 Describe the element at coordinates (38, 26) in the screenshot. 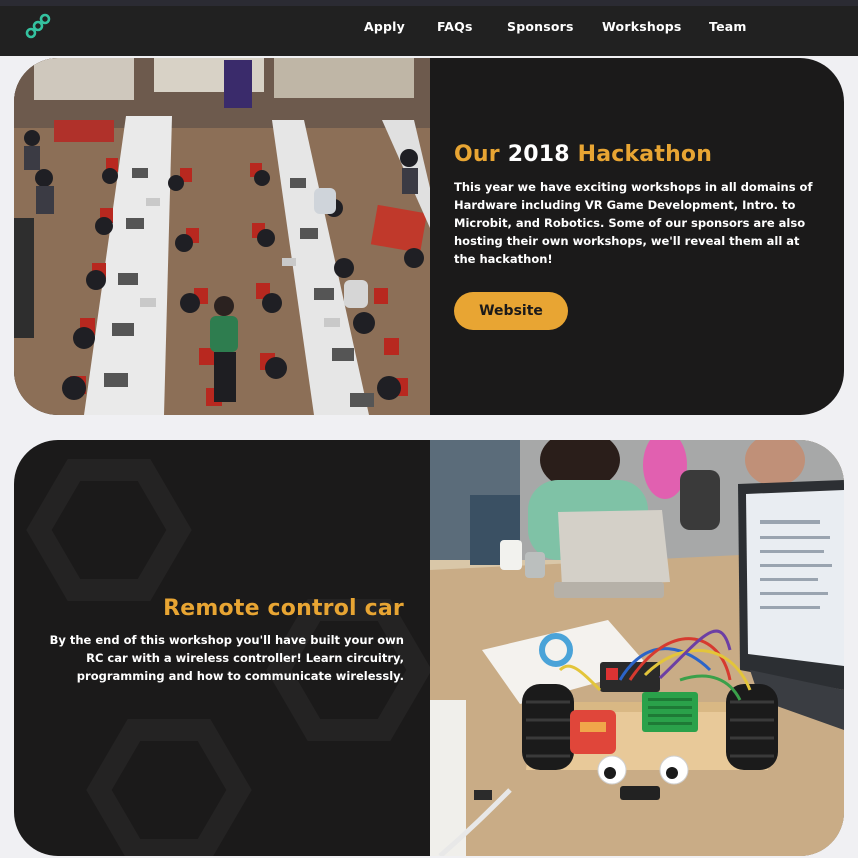

I see `chain-link-logo-icon` at that location.